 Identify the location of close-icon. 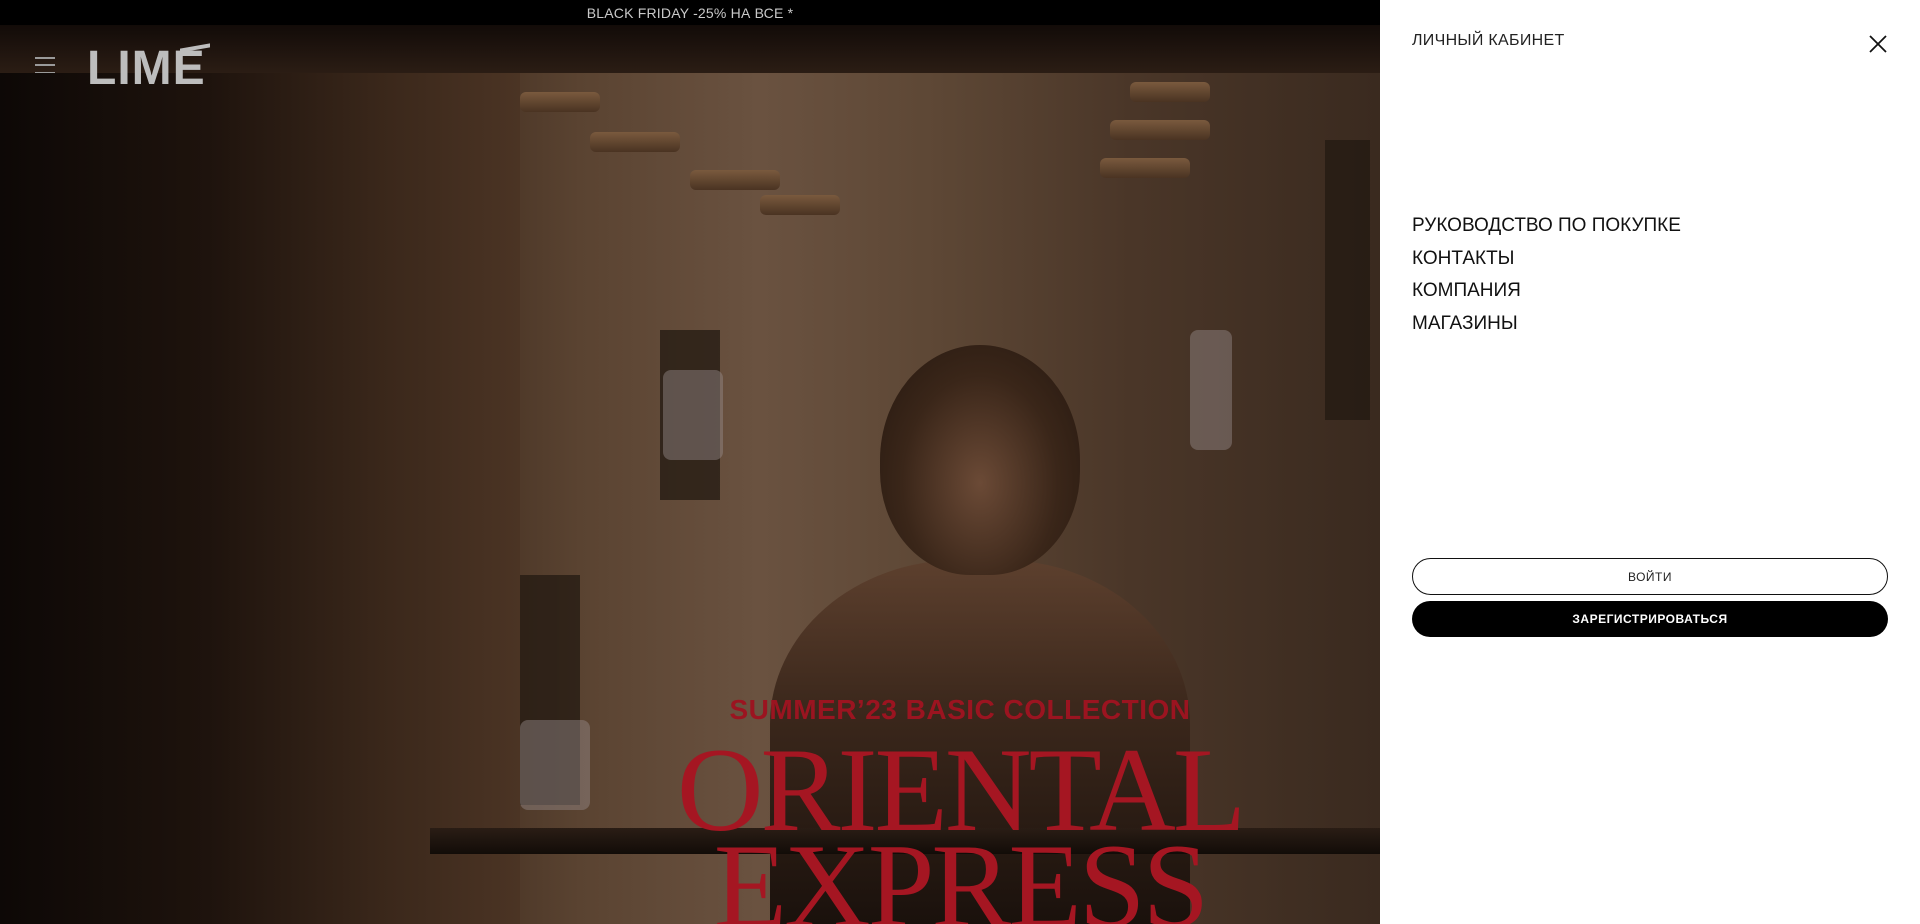
(1878, 44).